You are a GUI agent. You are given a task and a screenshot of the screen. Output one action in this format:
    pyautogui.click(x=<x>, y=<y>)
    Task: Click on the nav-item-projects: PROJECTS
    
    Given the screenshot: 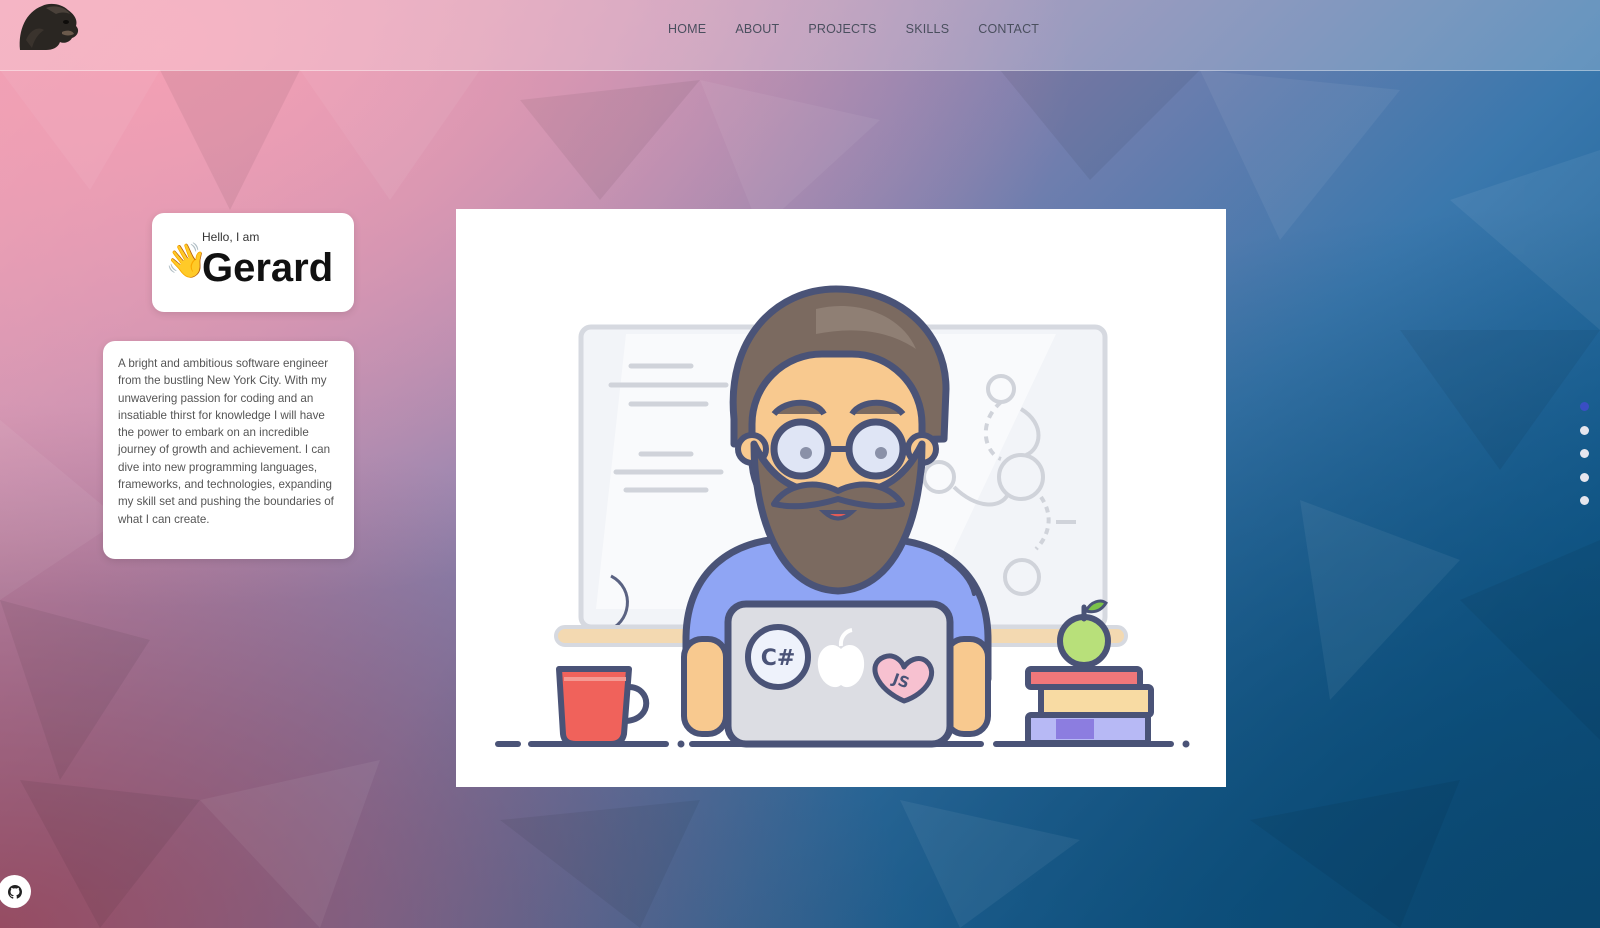 What is the action you would take?
    pyautogui.click(x=842, y=29)
    